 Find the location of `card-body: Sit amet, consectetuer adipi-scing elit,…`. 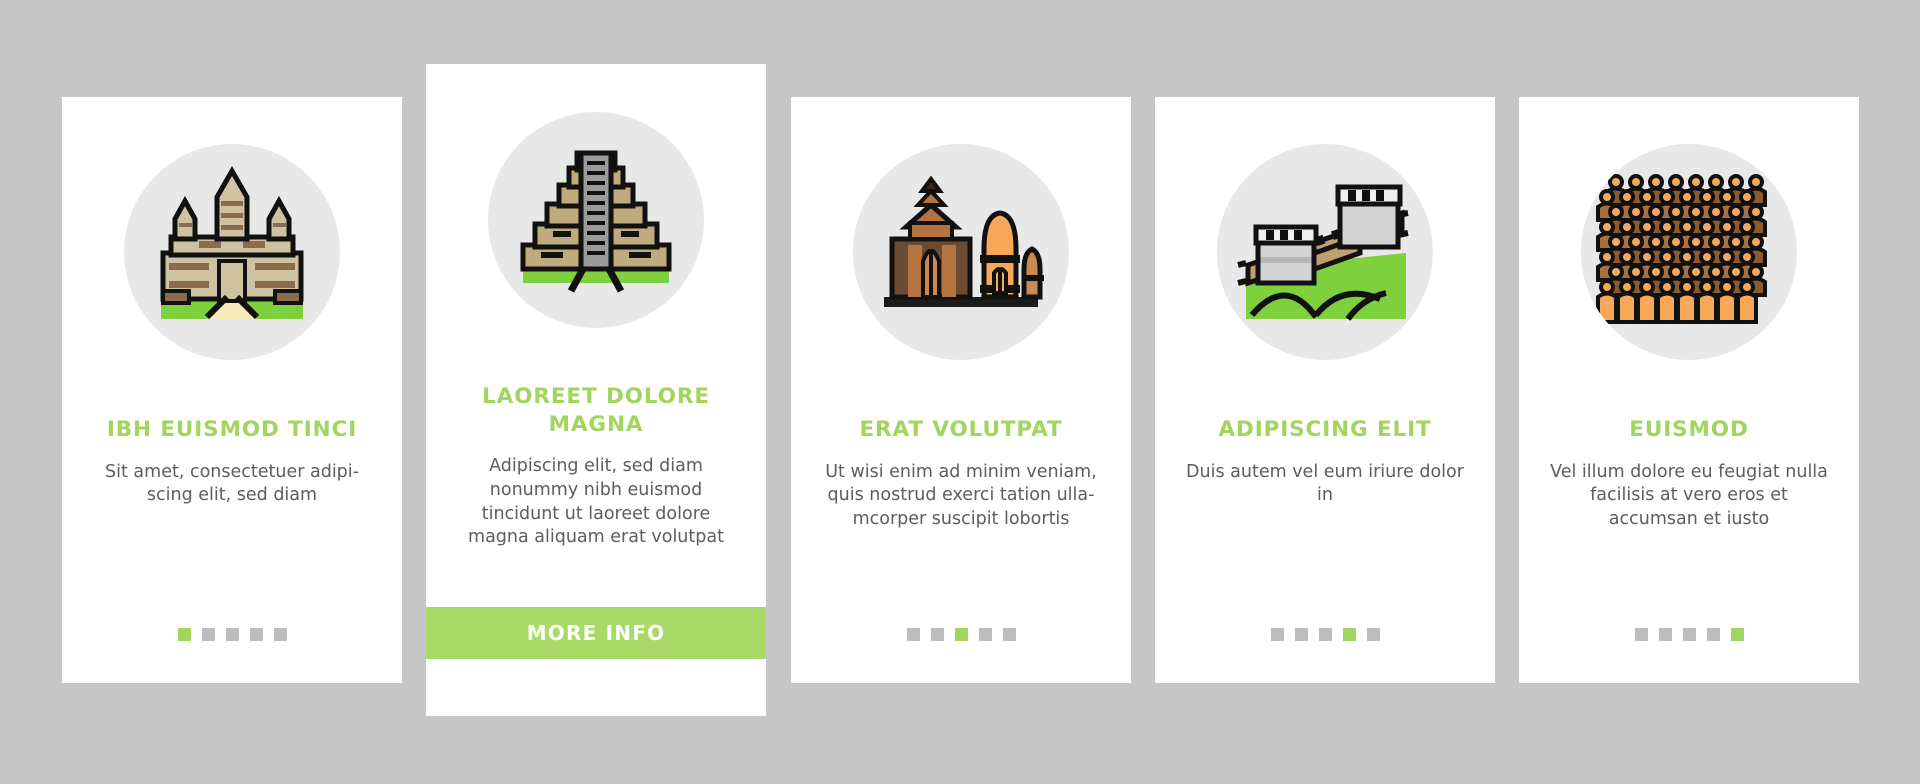

card-body: Sit amet, consectetuer adipi-scing elit,… is located at coordinates (232, 483).